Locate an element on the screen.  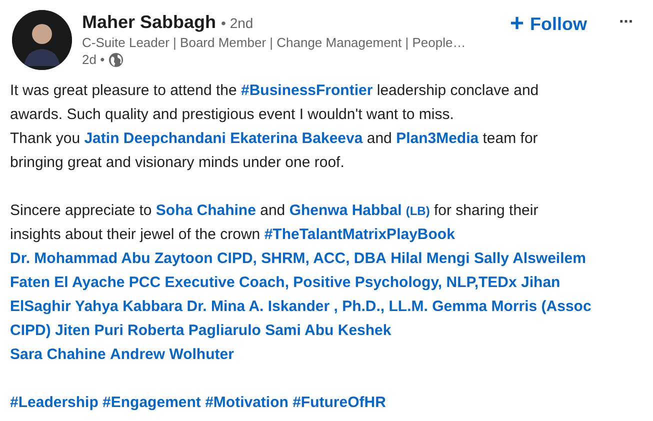
link: #FutureOfHR is located at coordinates (339, 402).